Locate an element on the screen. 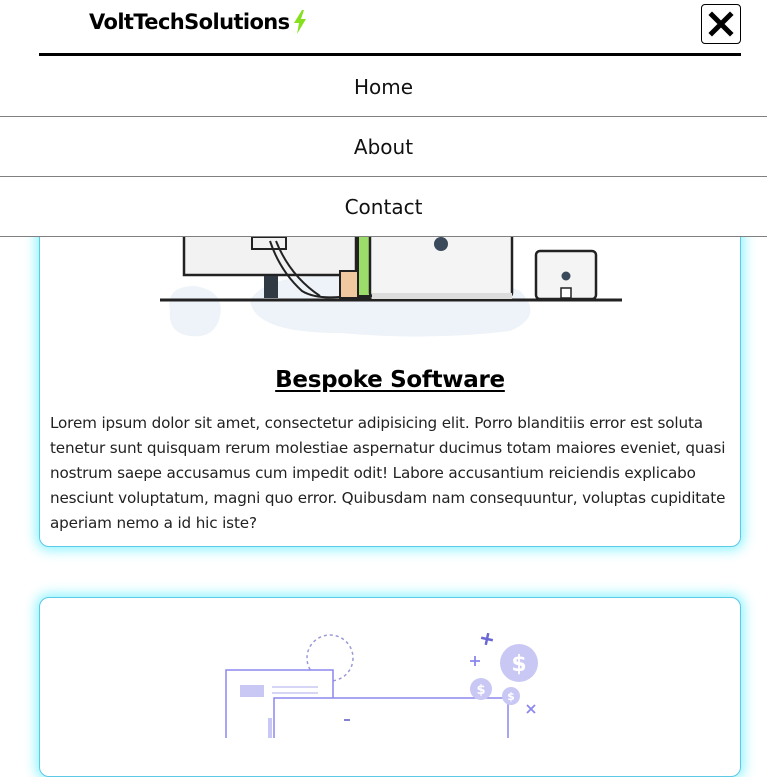 This screenshot has height=777, width=767. nav-item-label: Home is located at coordinates (383, 86).